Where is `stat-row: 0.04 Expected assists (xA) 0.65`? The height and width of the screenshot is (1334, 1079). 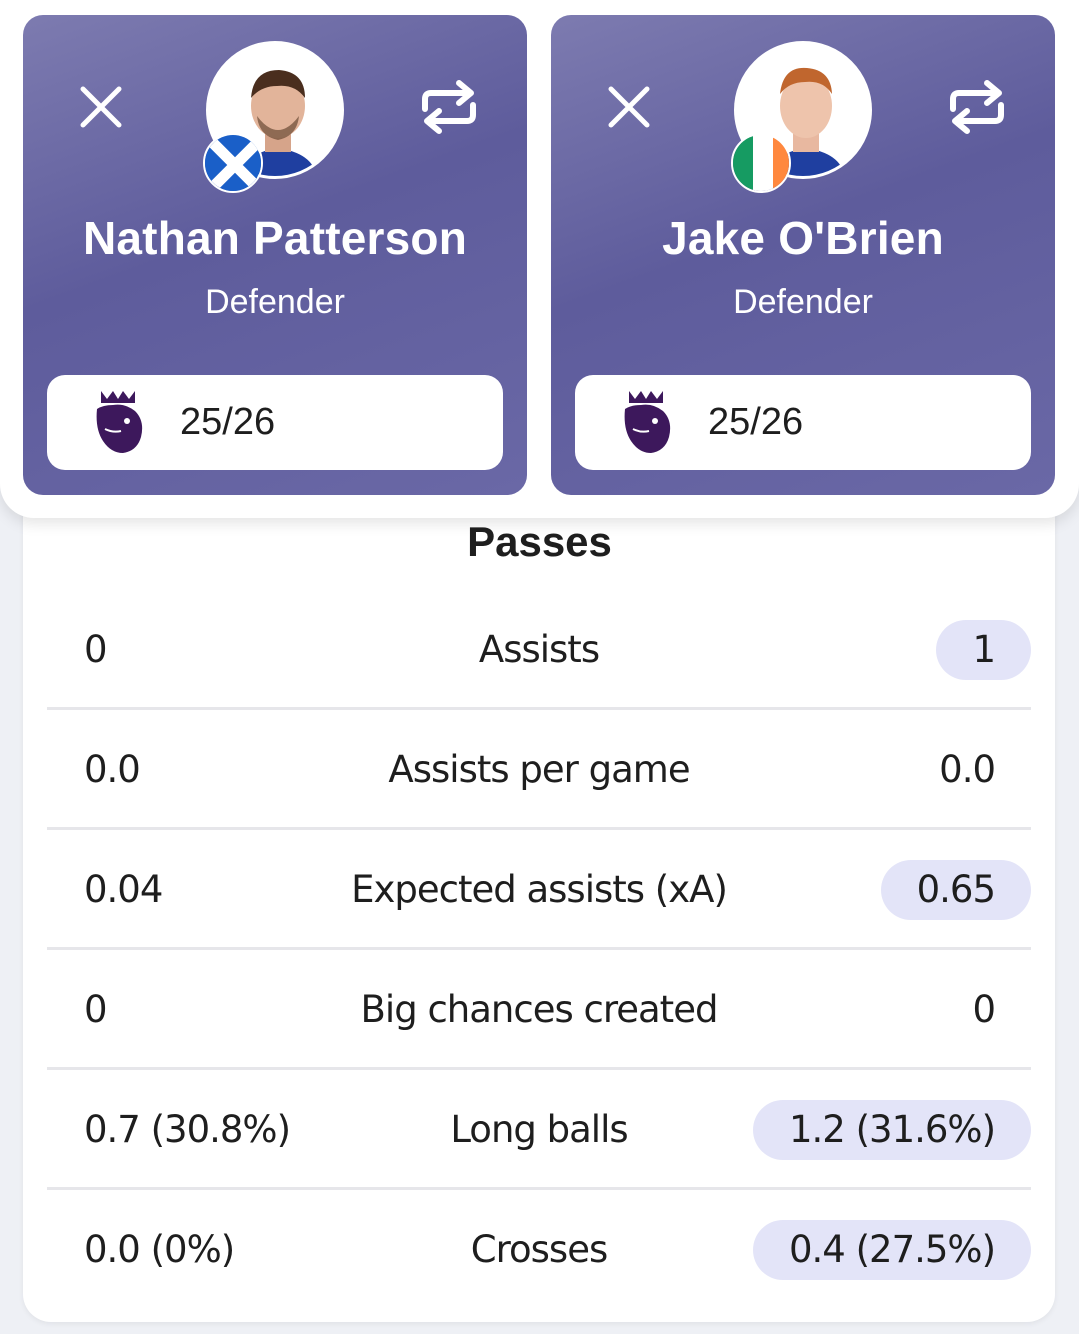 stat-row: 0.04 Expected assists (xA) 0.65 is located at coordinates (539, 890).